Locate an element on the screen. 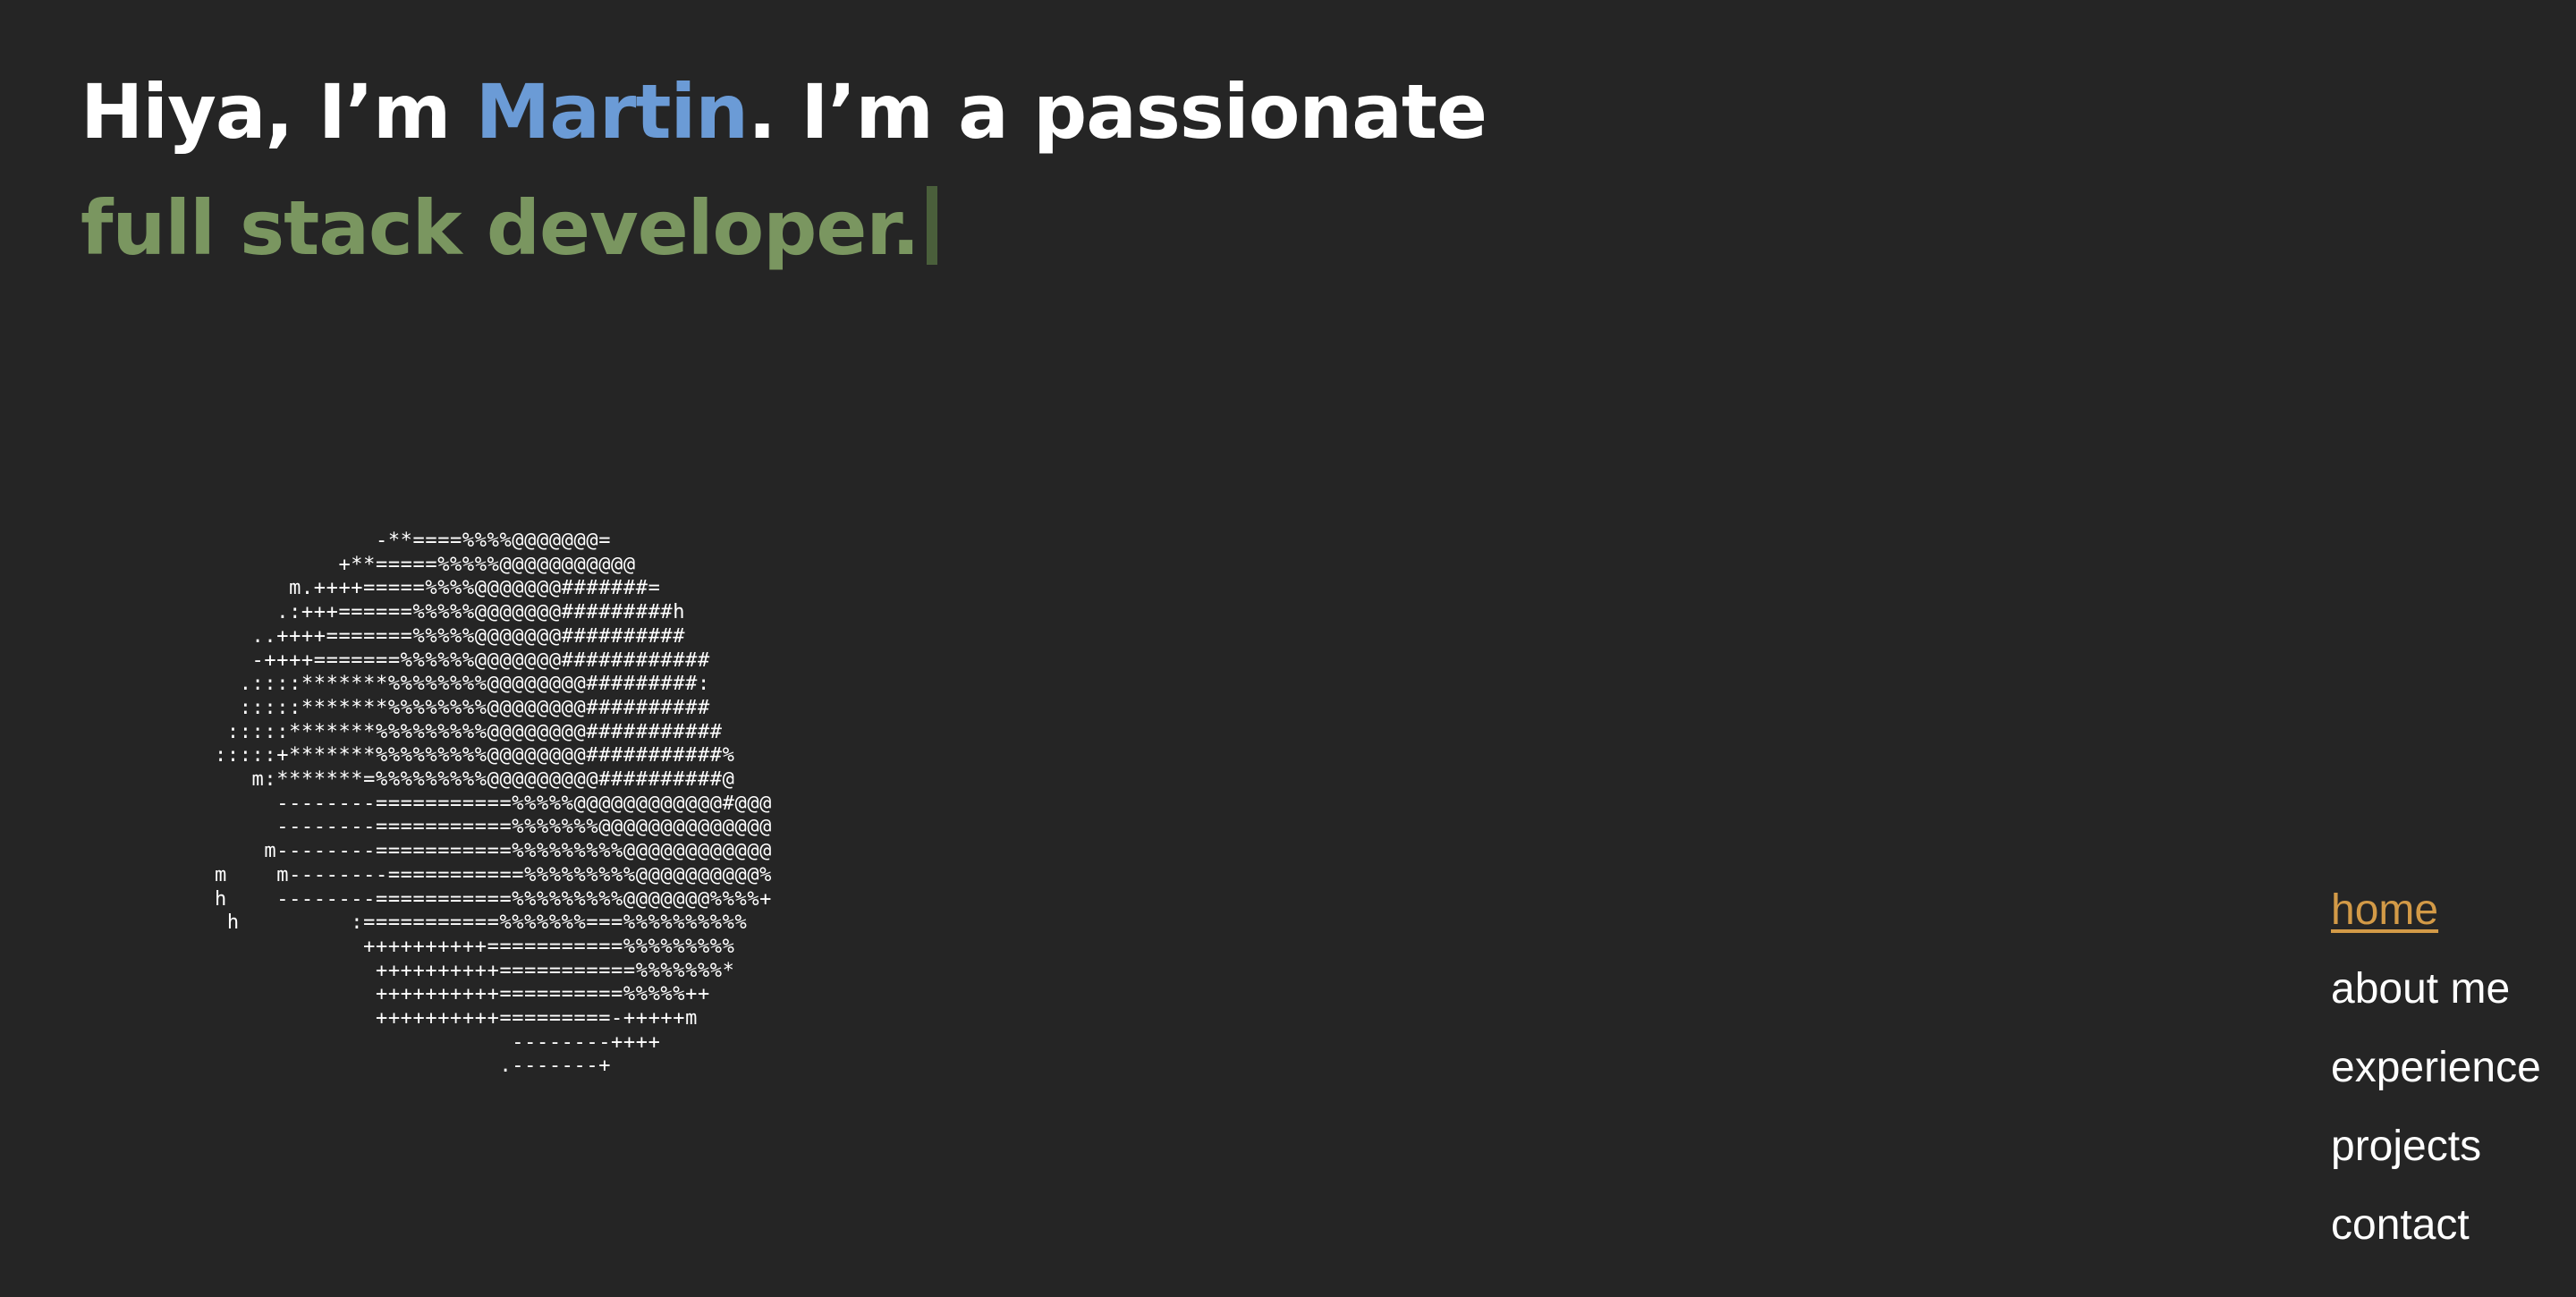  nav-link-home: home is located at coordinates (2384, 910).